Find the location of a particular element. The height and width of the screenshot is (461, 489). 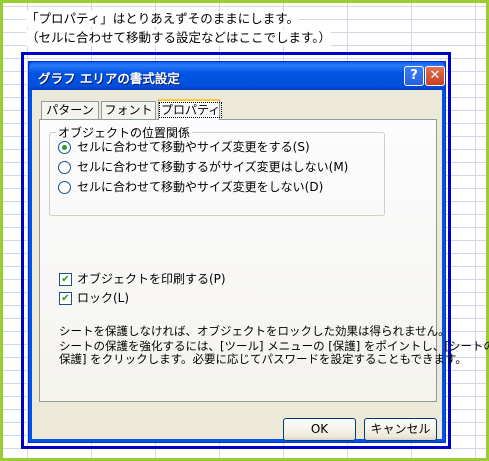

ok-button: OK is located at coordinates (319, 429).